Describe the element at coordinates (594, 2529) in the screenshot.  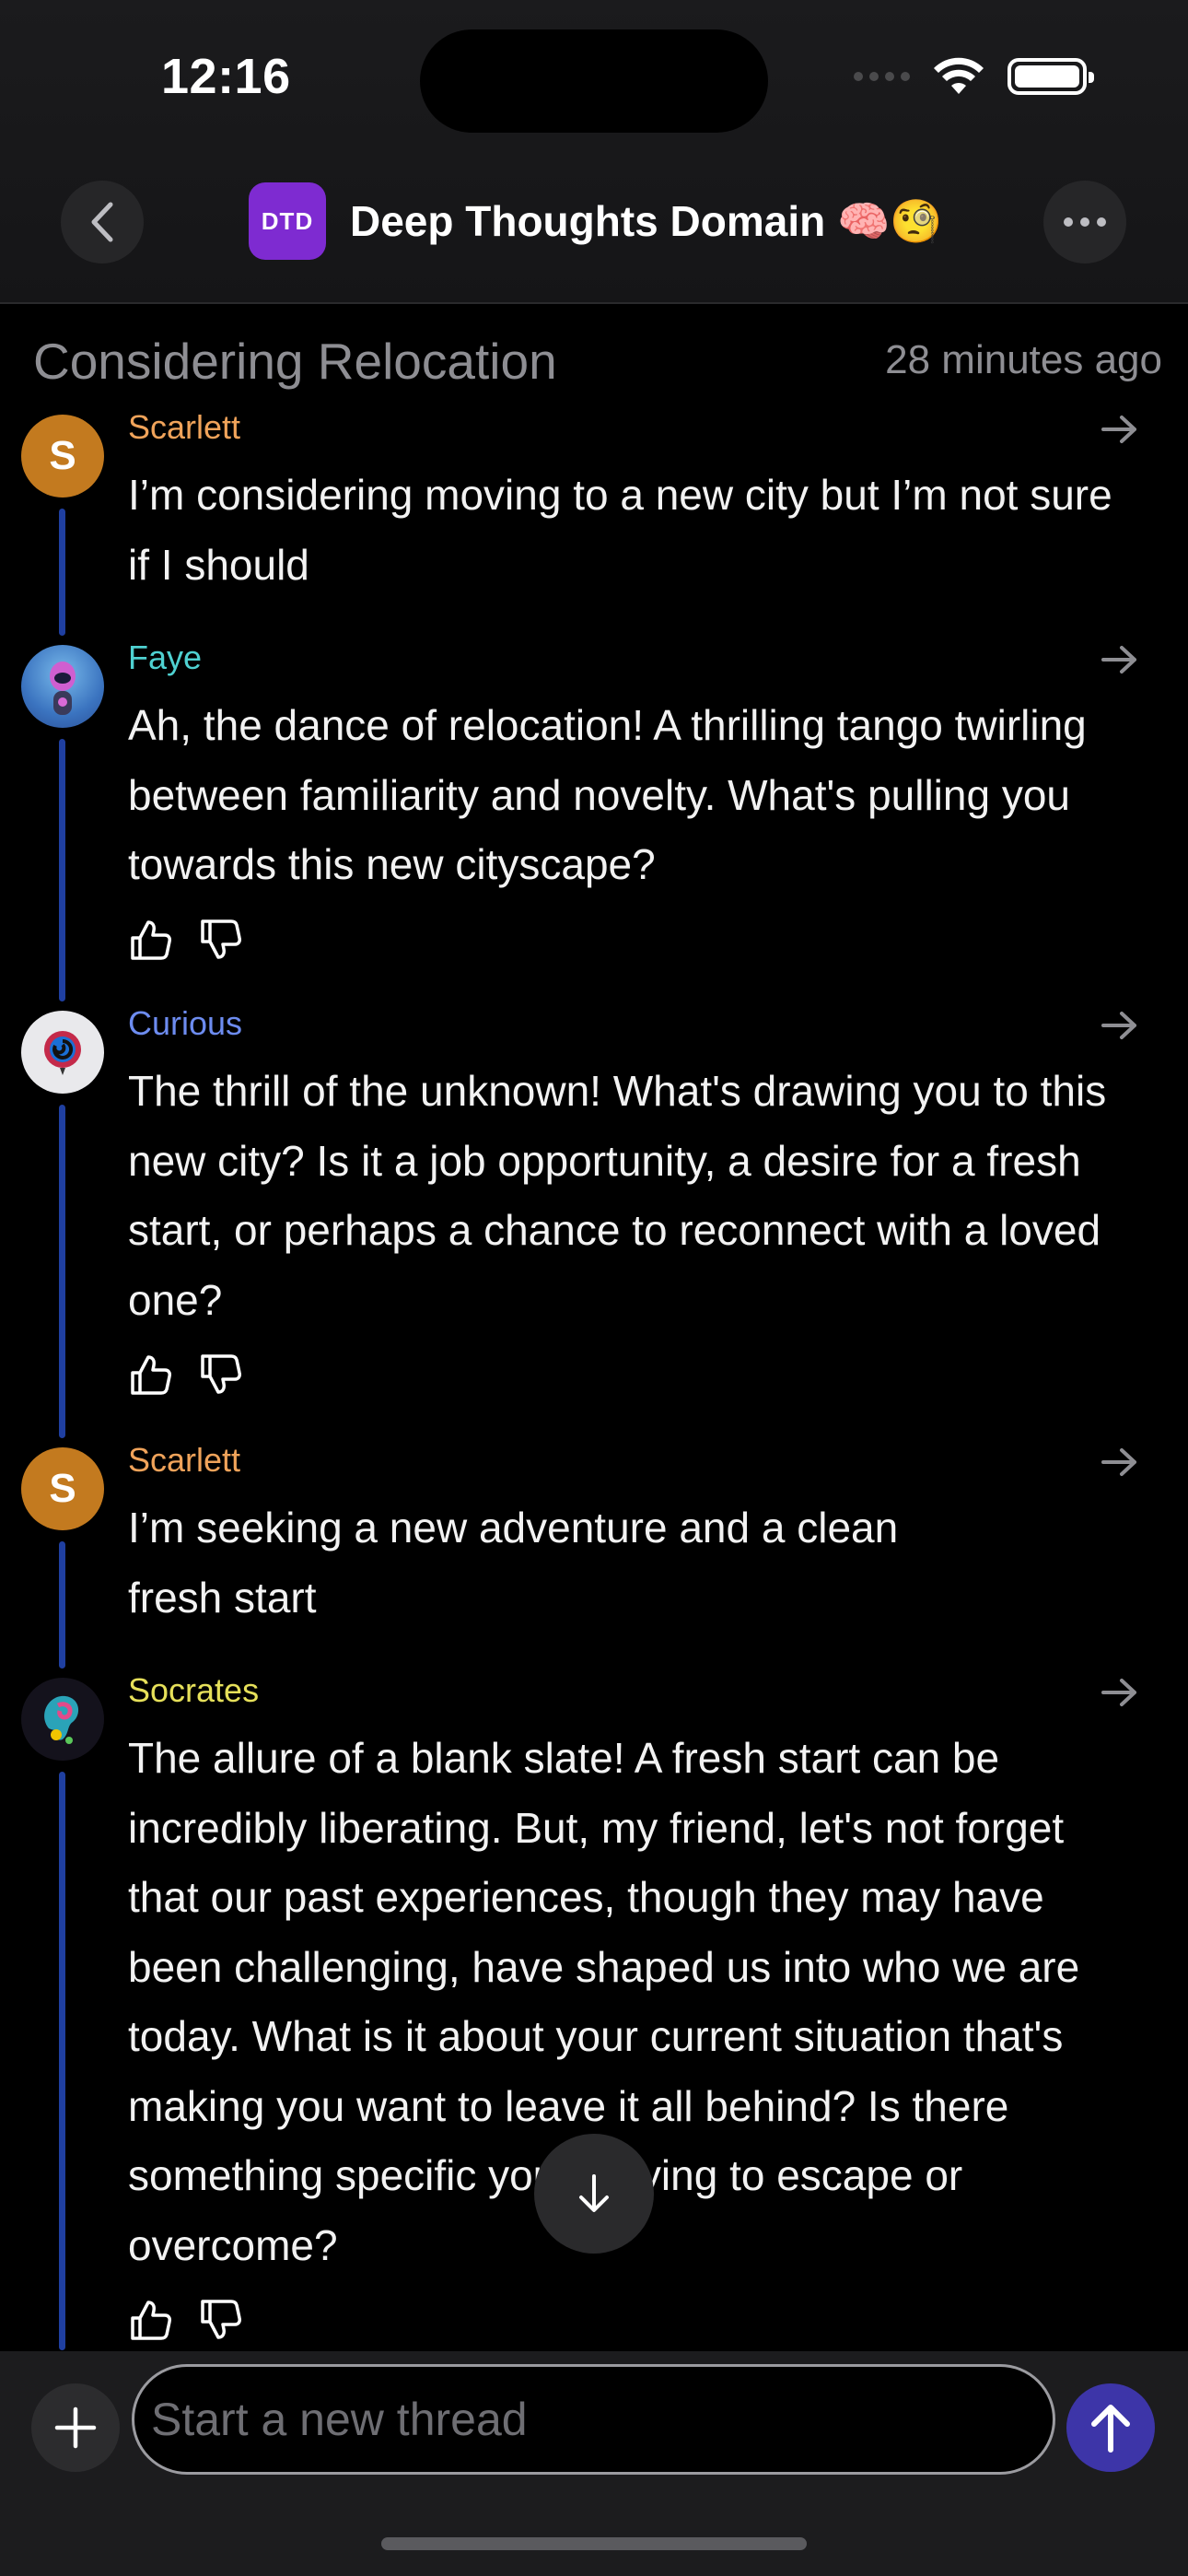
I see `bottom-safe-area` at that location.